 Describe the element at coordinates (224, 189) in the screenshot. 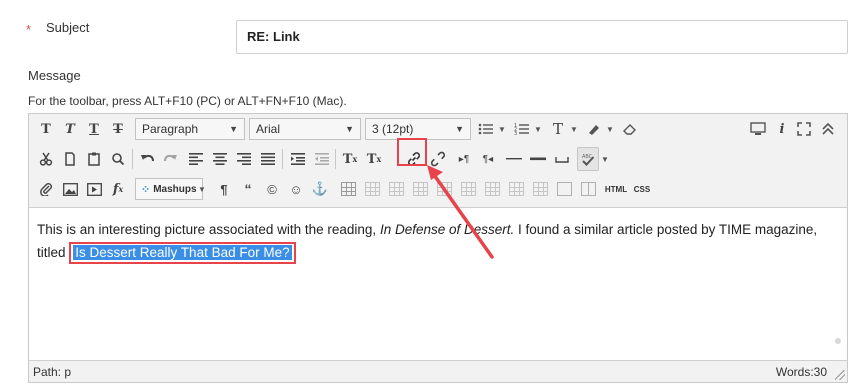

I see `paragraph-mark-icon: ¶` at that location.